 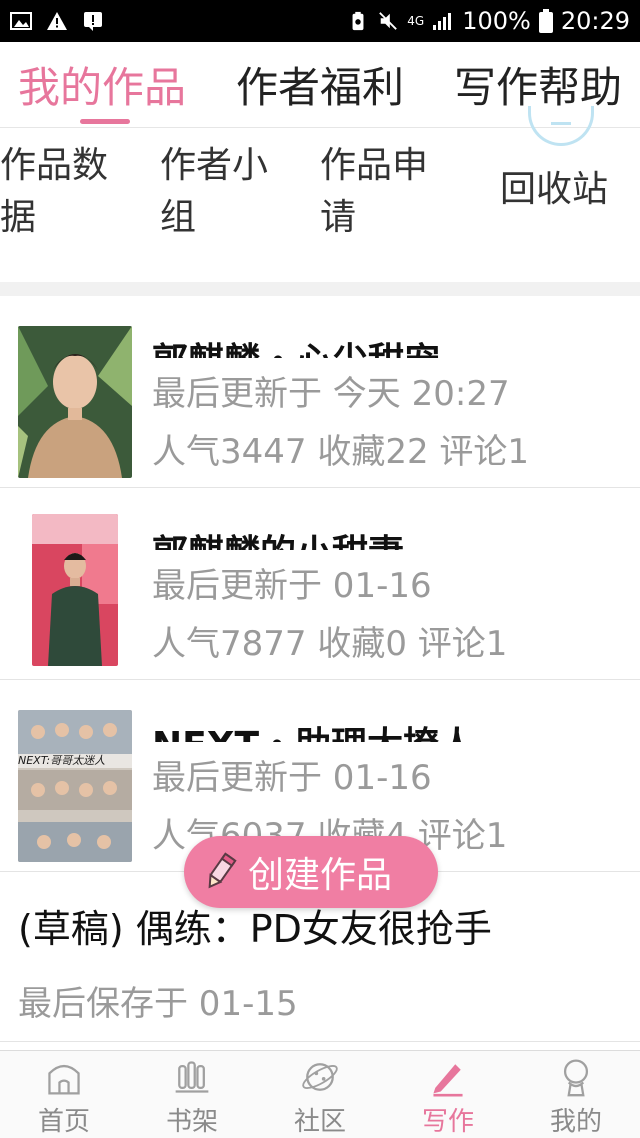 I want to click on pen-icon, so click(x=448, y=1080).